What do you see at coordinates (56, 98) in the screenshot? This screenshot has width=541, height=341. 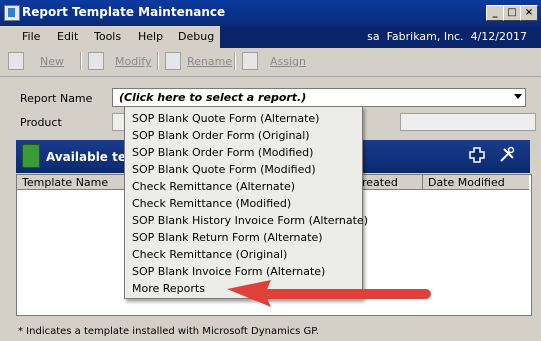 I see `report-name-label: Report Name` at bounding box center [56, 98].